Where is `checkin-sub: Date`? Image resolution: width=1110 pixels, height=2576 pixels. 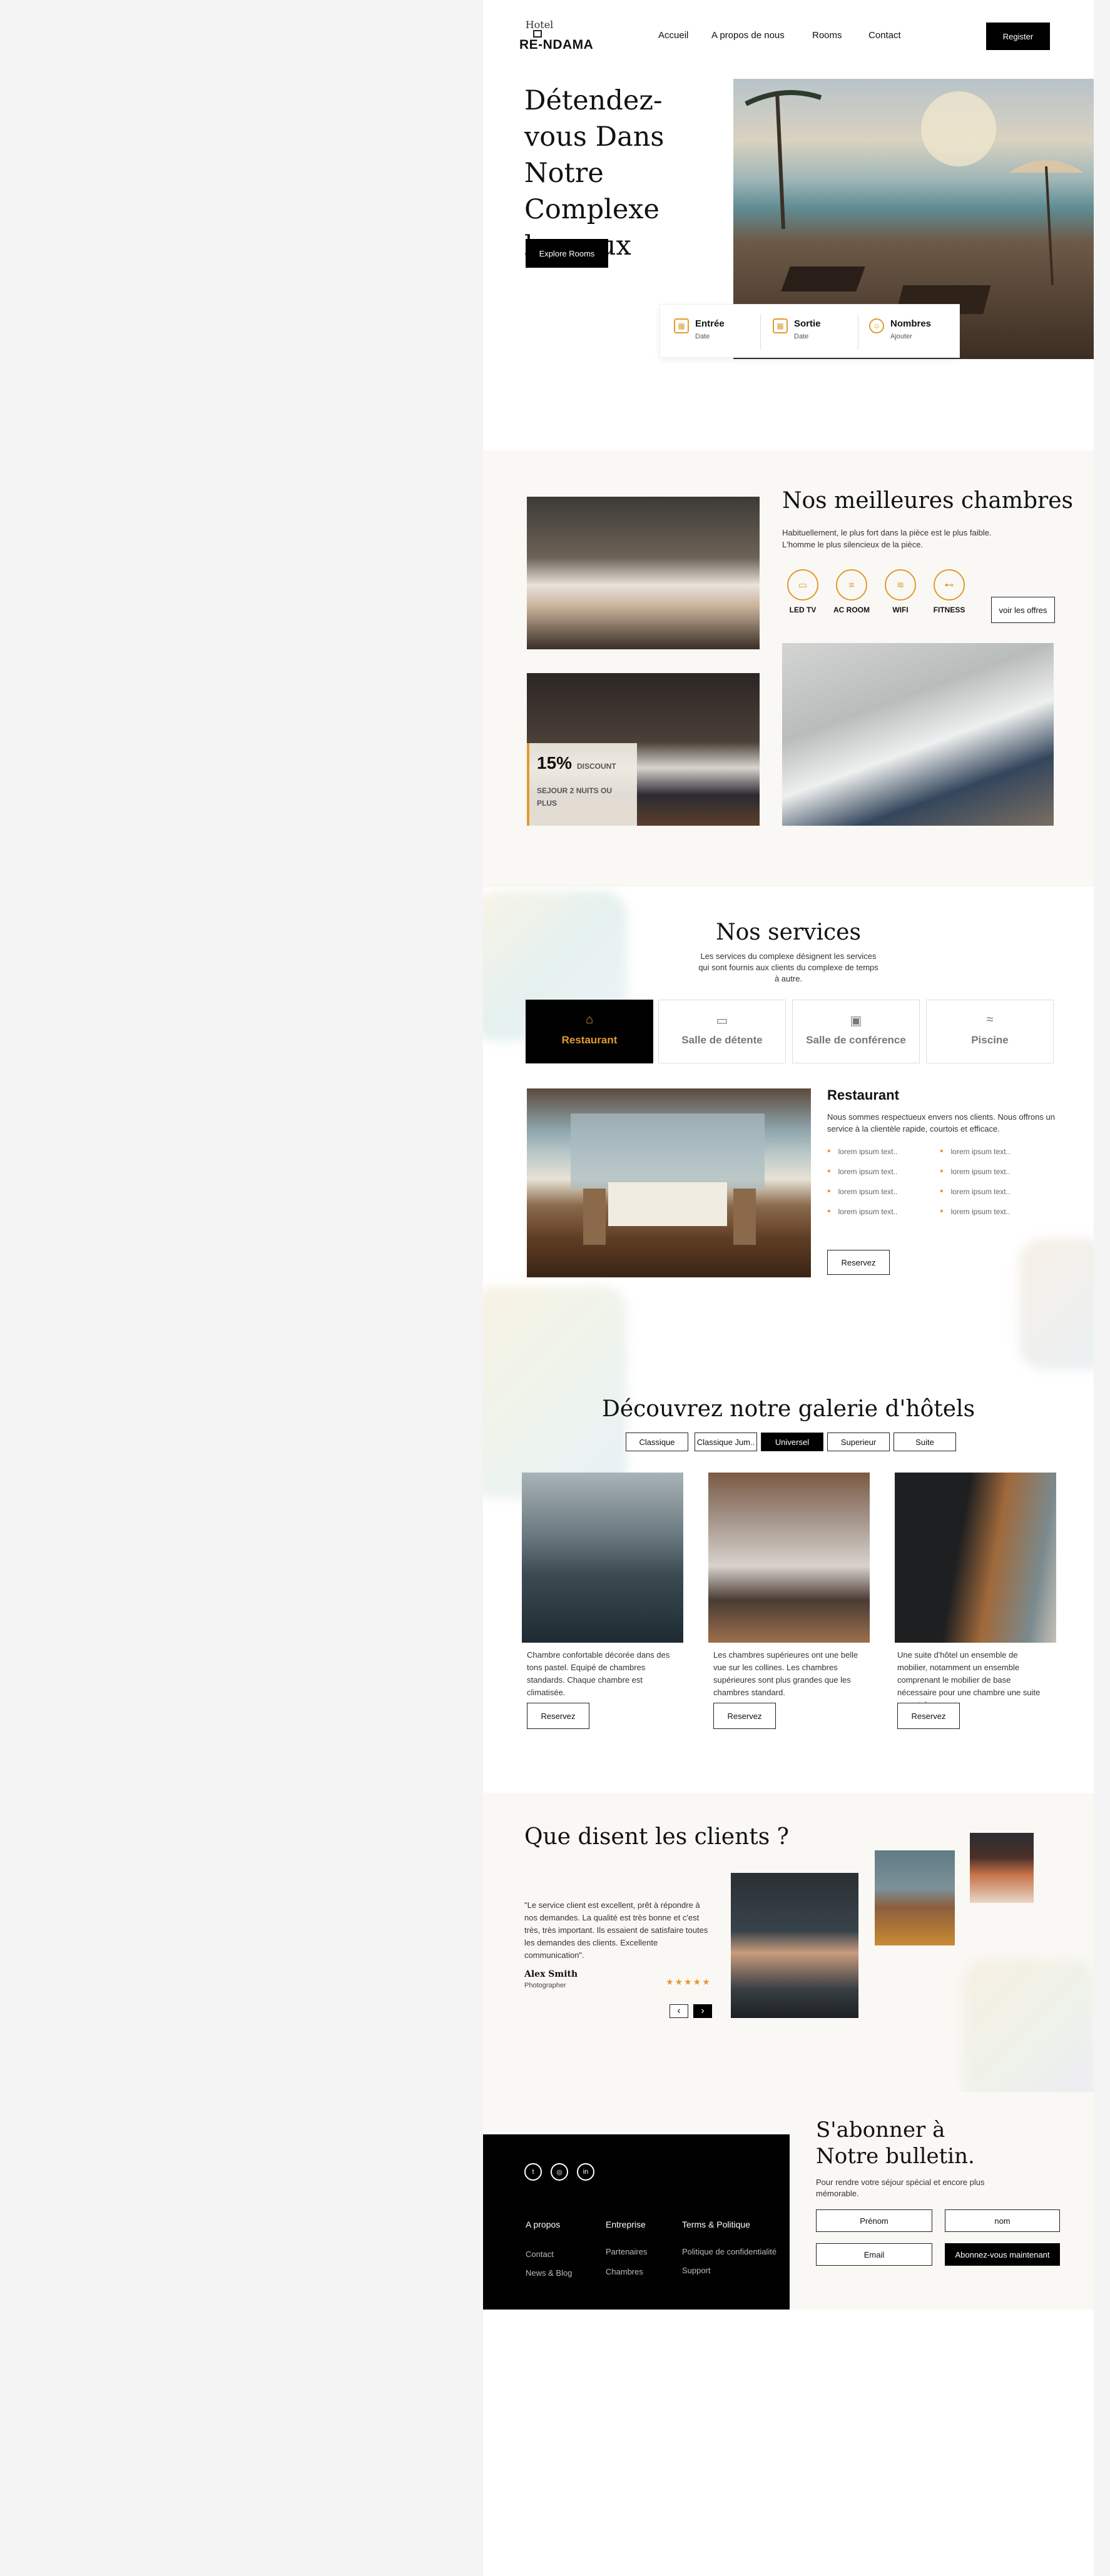
checkin-sub: Date is located at coordinates (702, 336).